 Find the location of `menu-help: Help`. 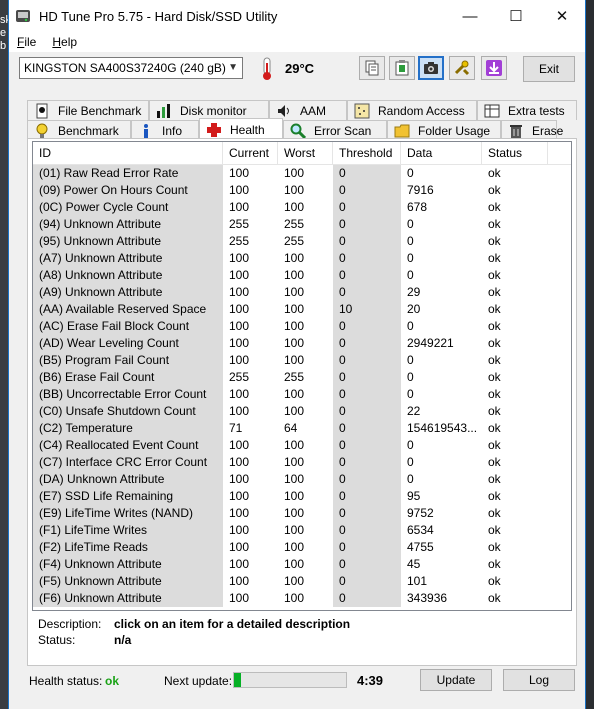

menu-help: Help is located at coordinates (64, 42).